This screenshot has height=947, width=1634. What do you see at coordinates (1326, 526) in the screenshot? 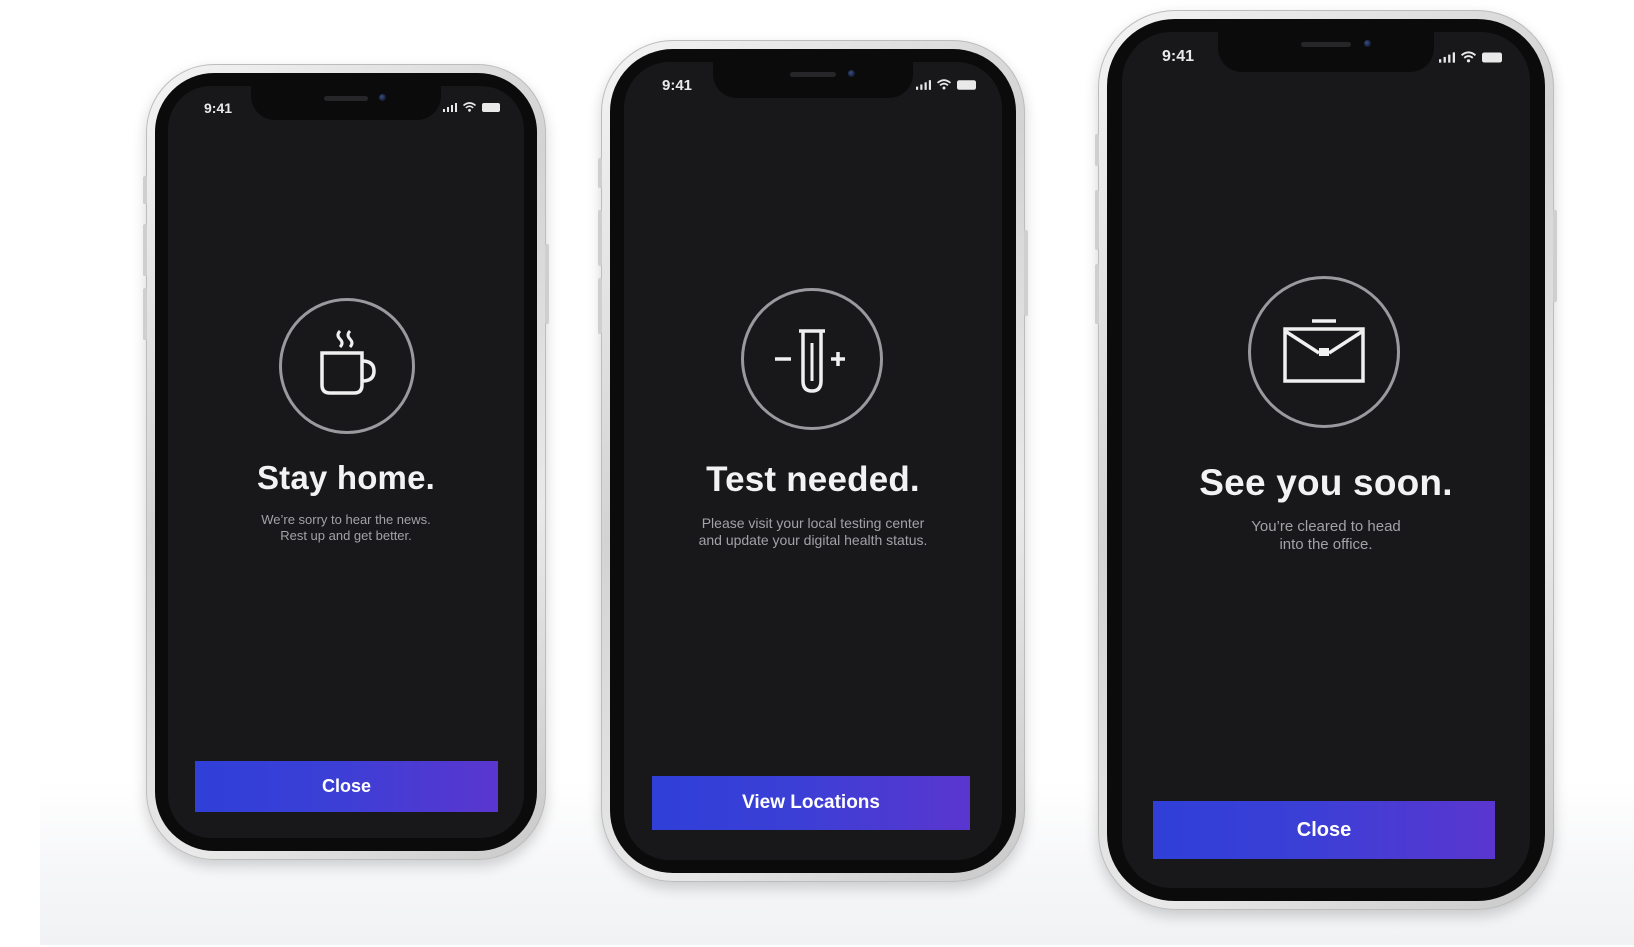
I see `screen-subtitle-line-1: You’re cleared to head` at bounding box center [1326, 526].